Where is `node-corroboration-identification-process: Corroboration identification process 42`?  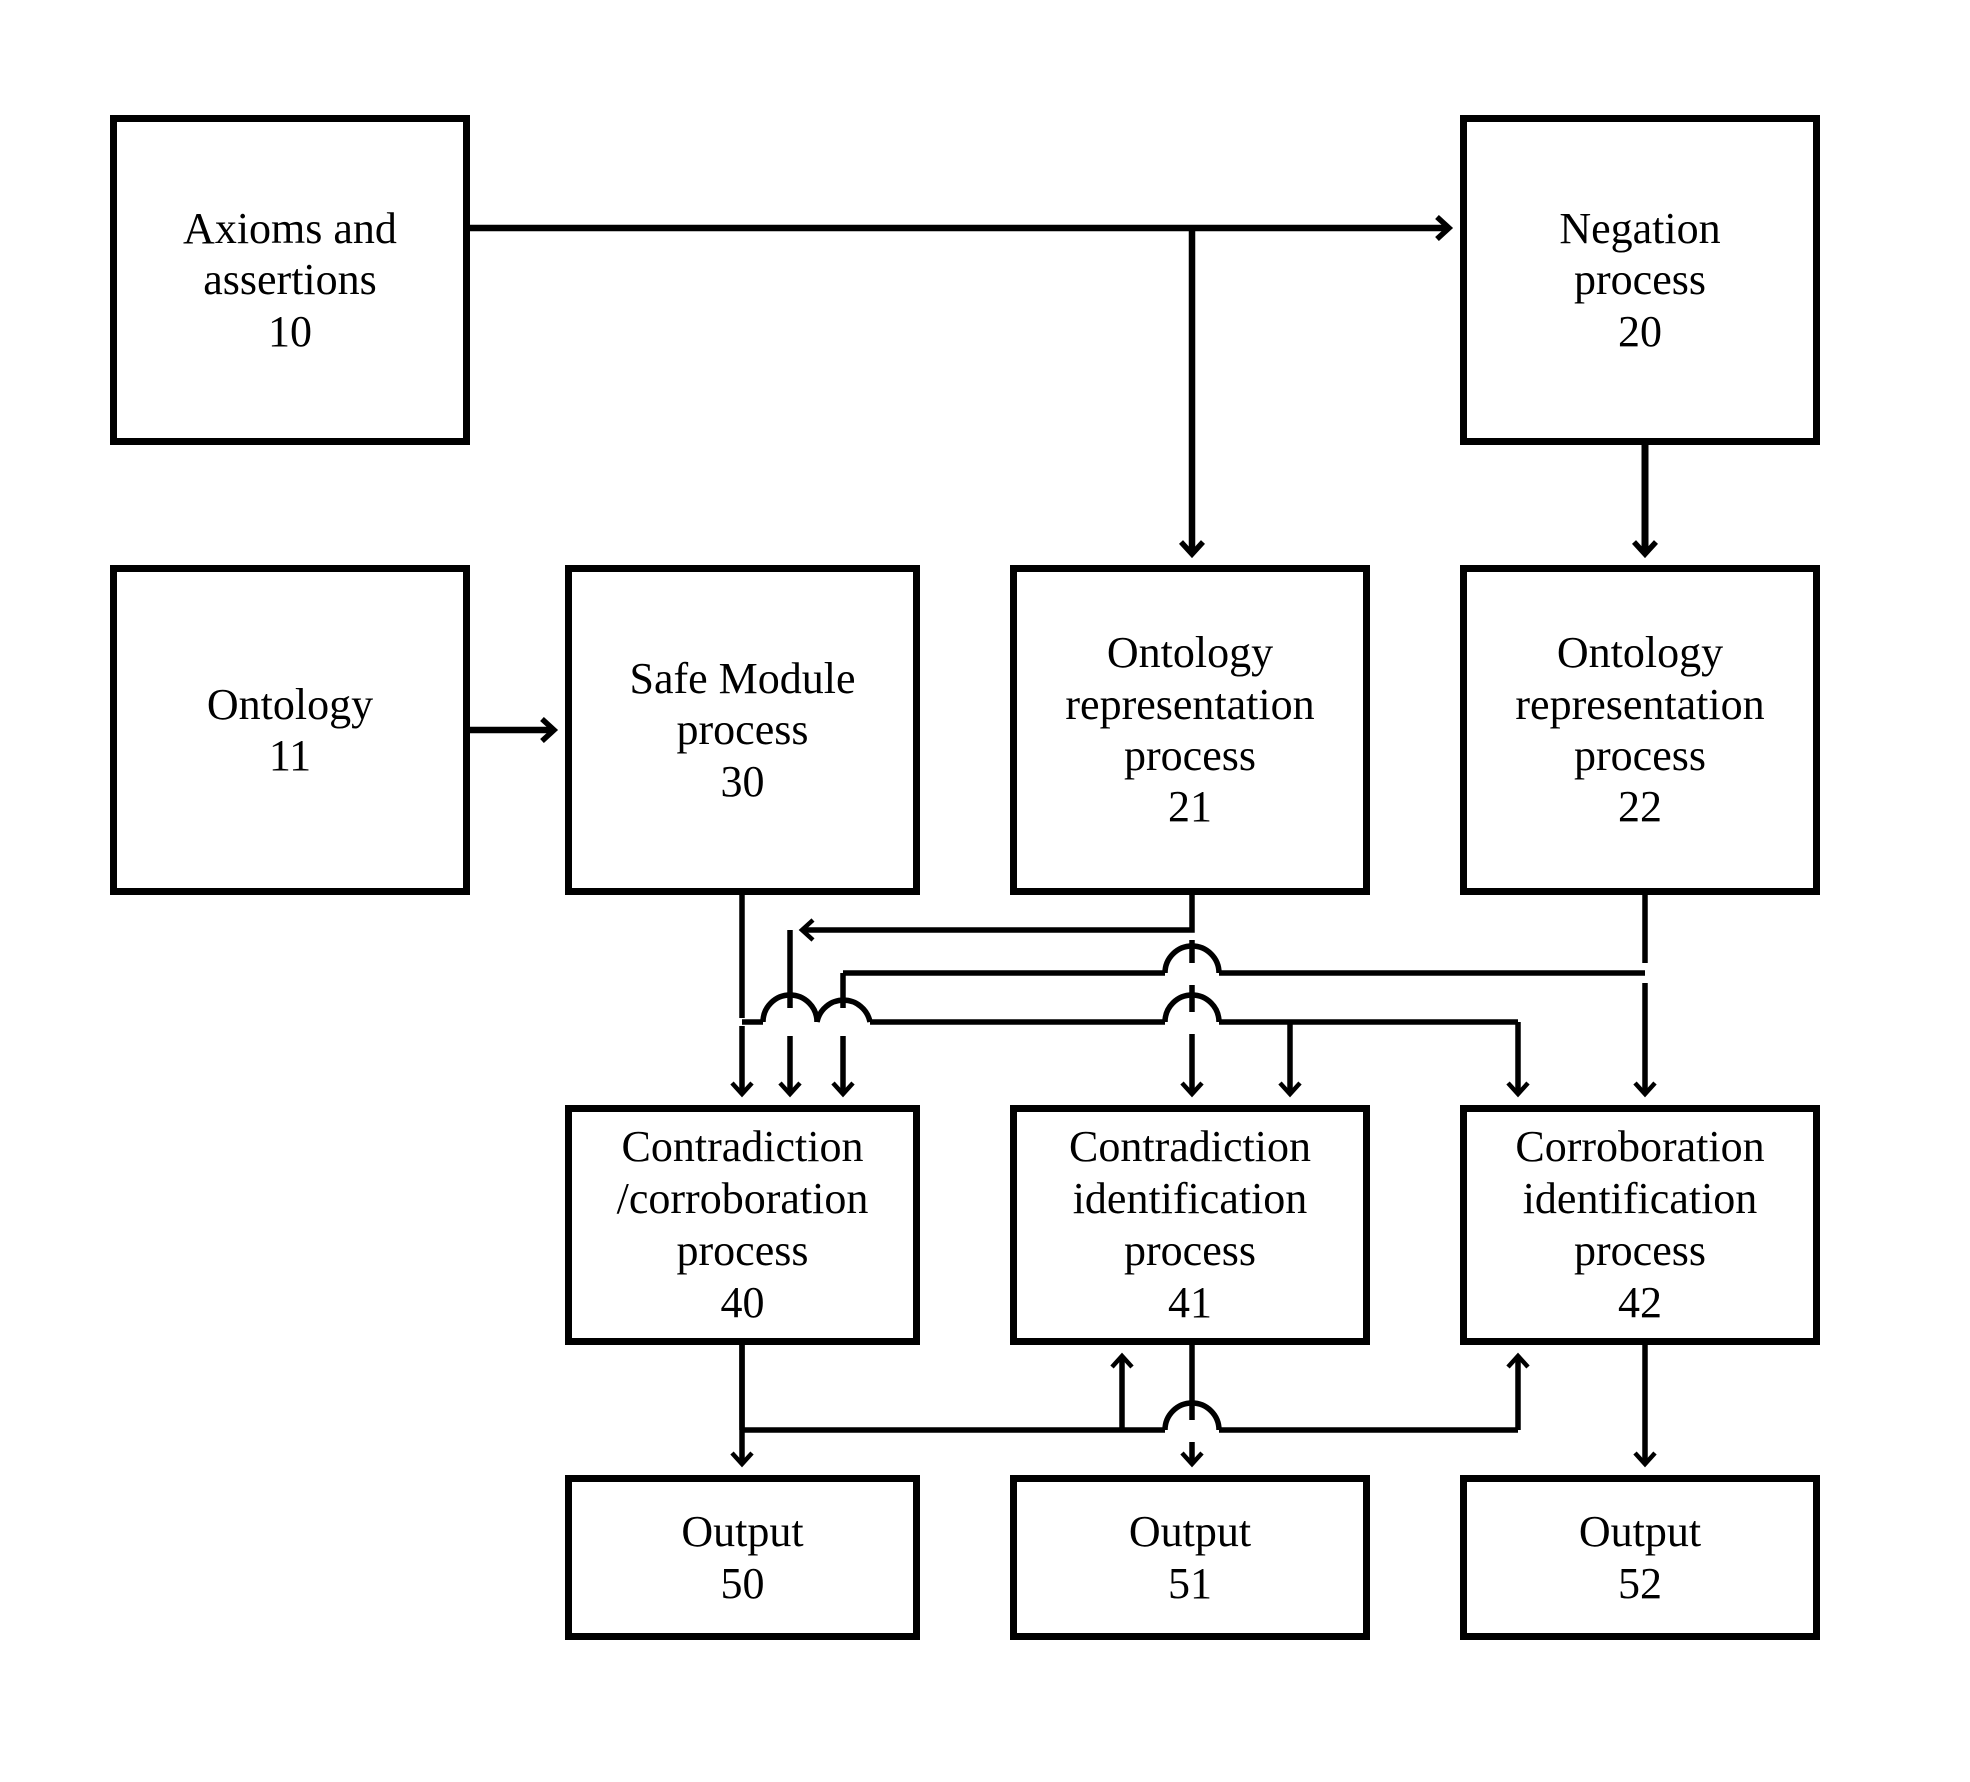 node-corroboration-identification-process: Corroboration identification process 42 is located at coordinates (1640, 1225).